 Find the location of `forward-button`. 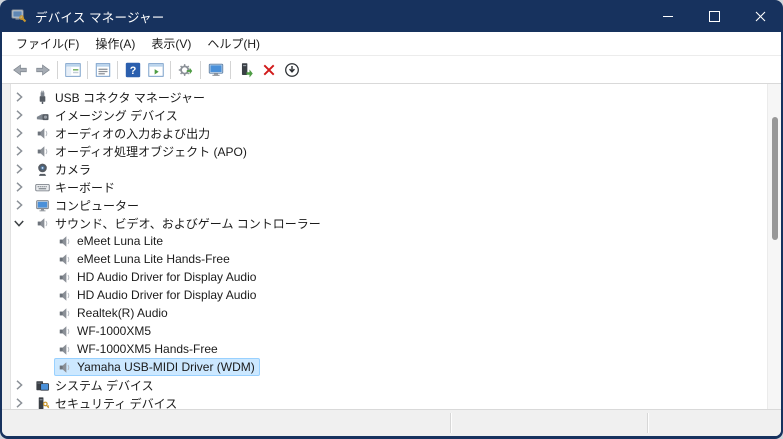

forward-button is located at coordinates (42, 70).